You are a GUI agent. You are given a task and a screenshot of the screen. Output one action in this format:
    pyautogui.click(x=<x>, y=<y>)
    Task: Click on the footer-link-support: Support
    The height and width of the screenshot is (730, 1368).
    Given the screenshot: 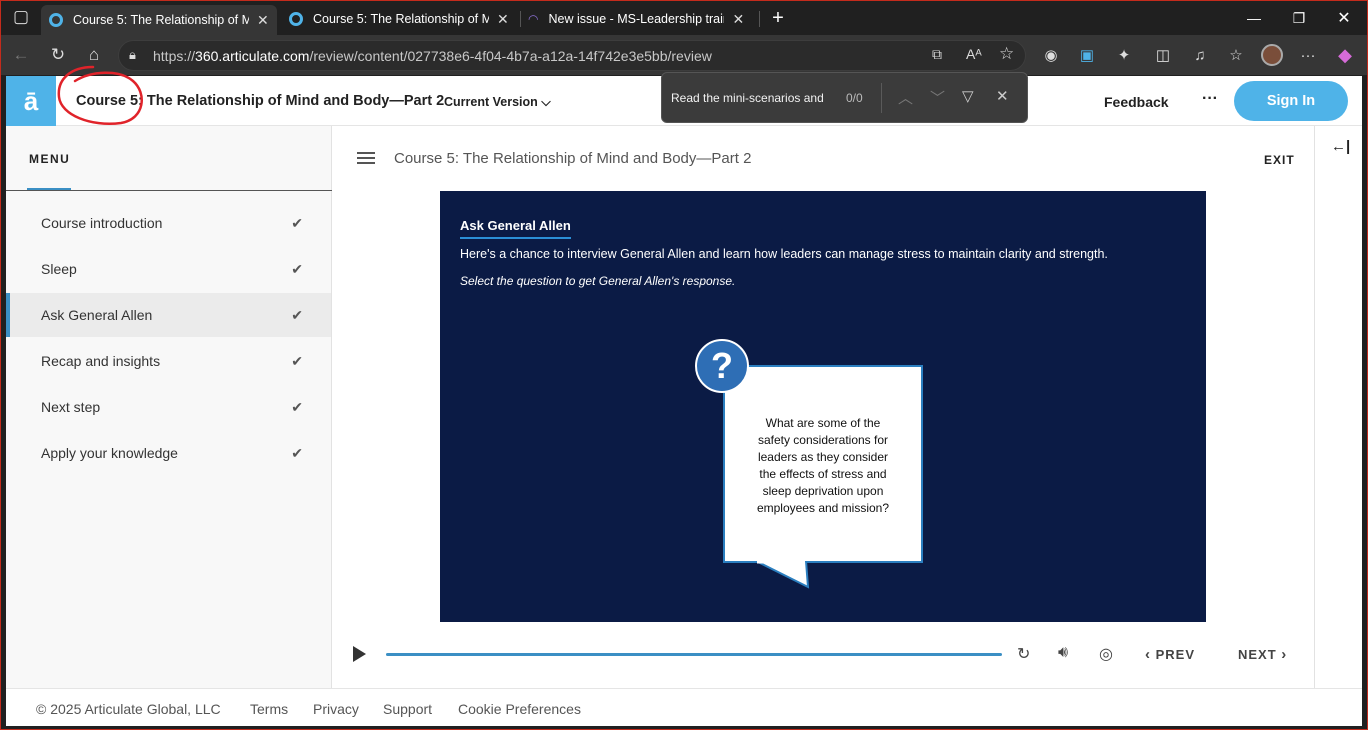 What is the action you would take?
    pyautogui.click(x=407, y=709)
    